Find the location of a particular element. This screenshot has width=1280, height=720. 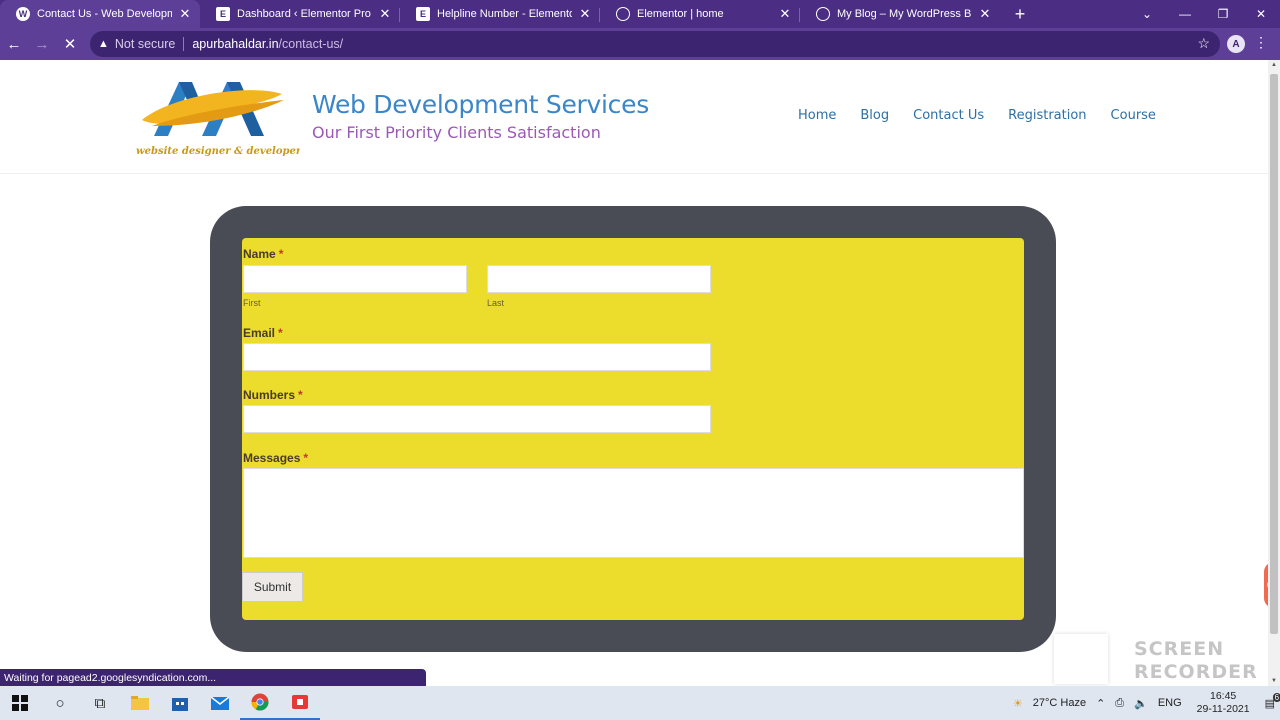

window-close-icon: ✕ is located at coordinates (1261, 14).